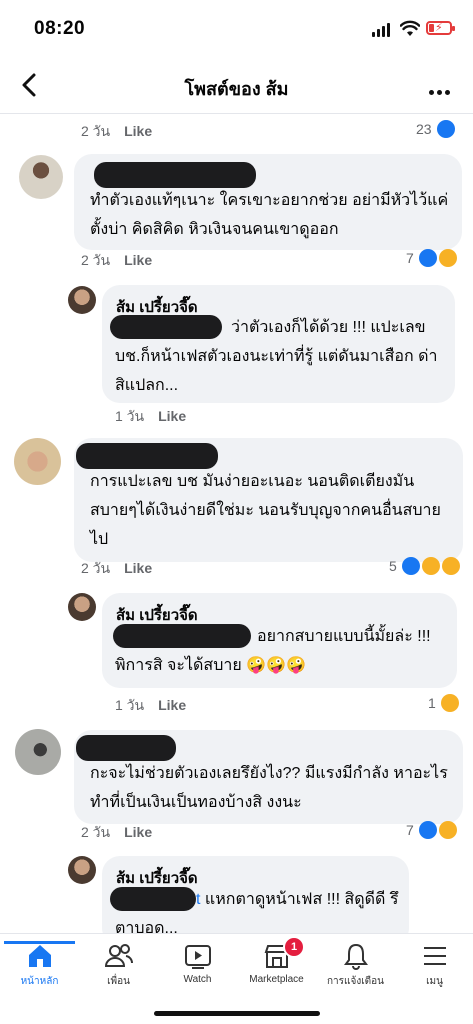  Describe the element at coordinates (237, 1013) in the screenshot. I see `home-indicator` at that location.